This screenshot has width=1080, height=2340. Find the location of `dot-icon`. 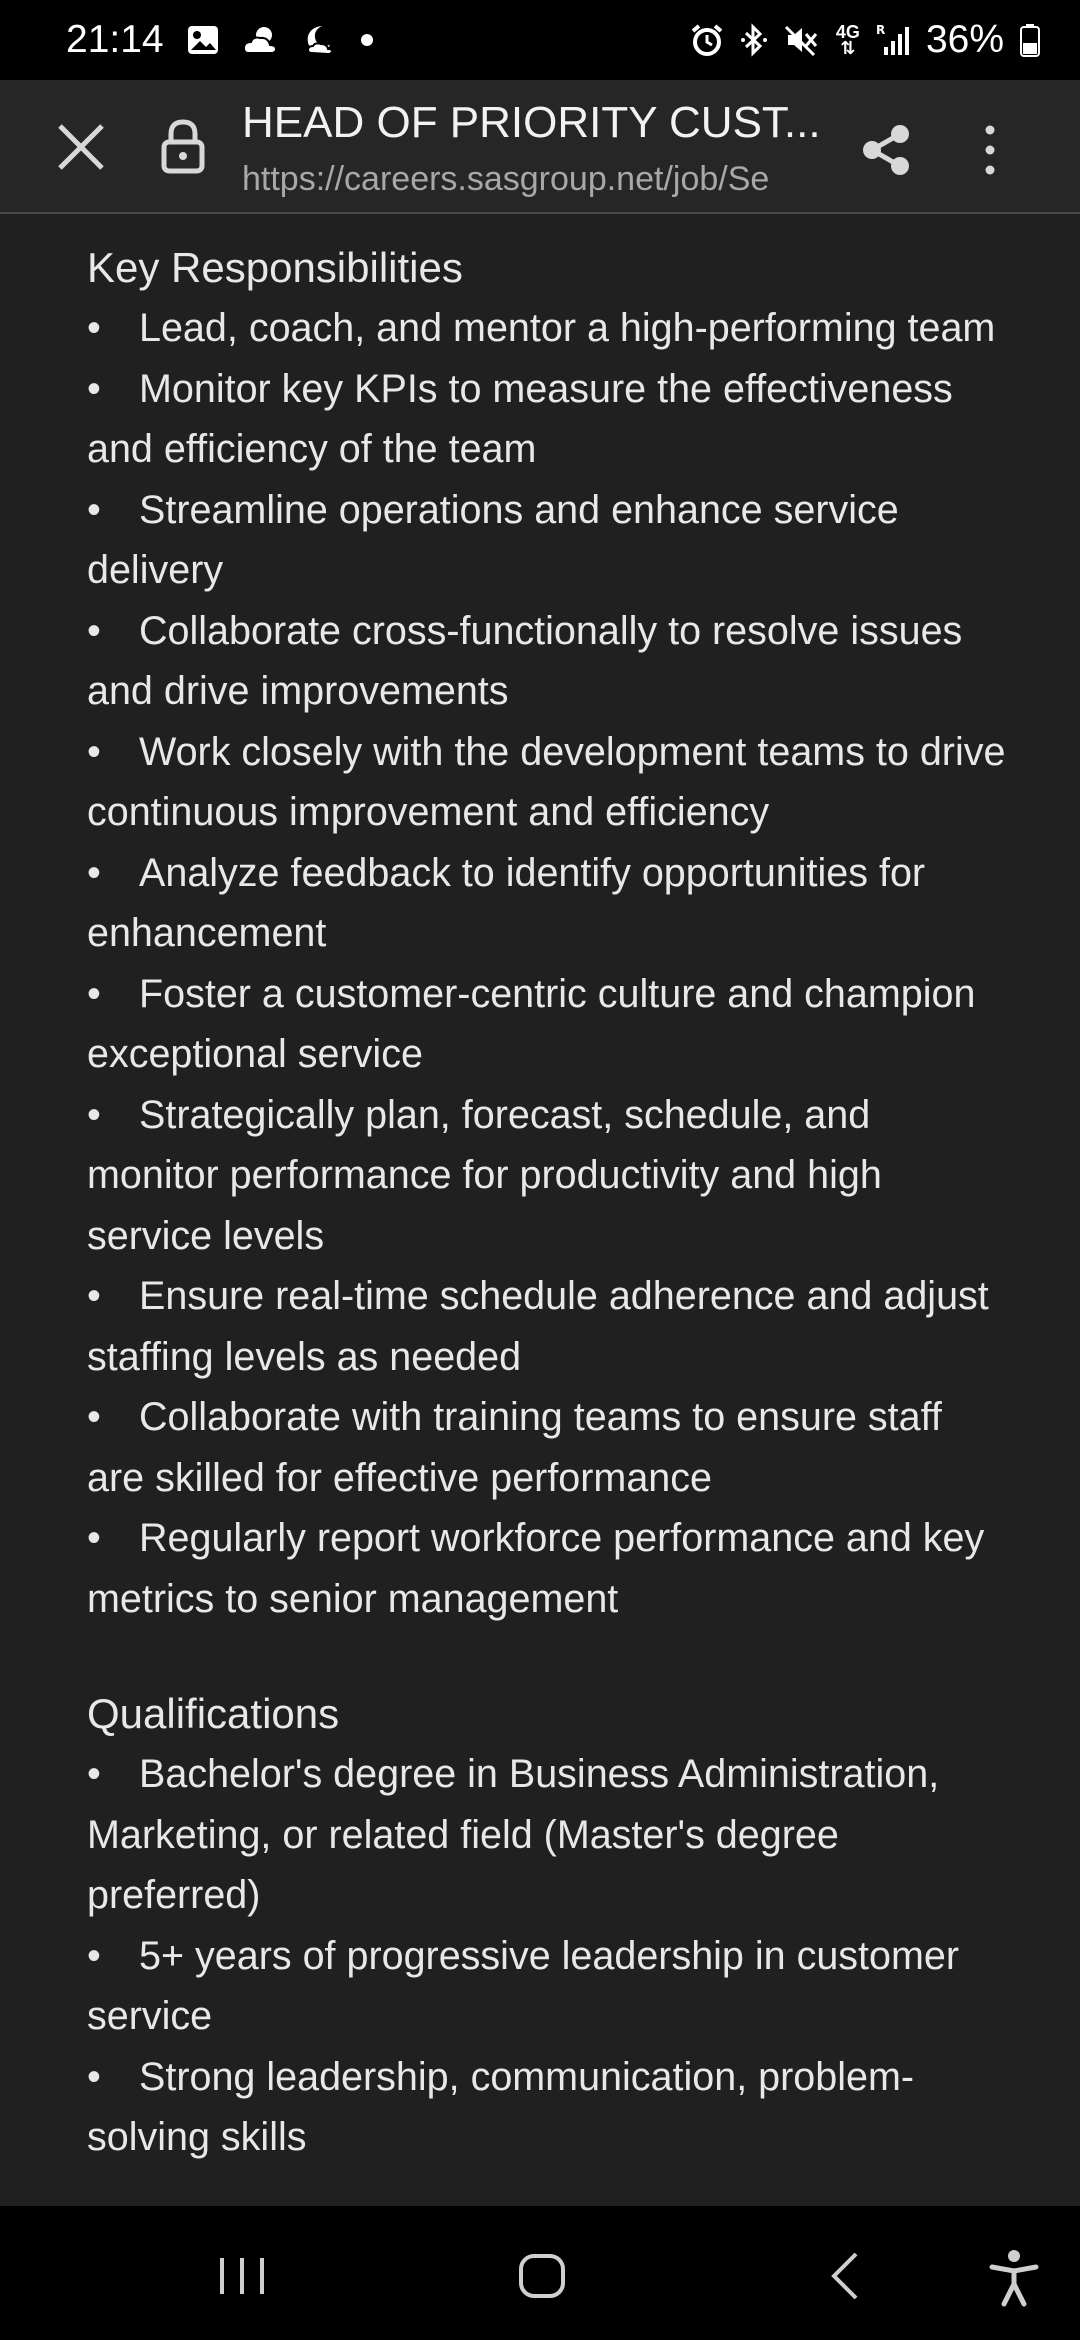

dot-icon is located at coordinates (367, 40).